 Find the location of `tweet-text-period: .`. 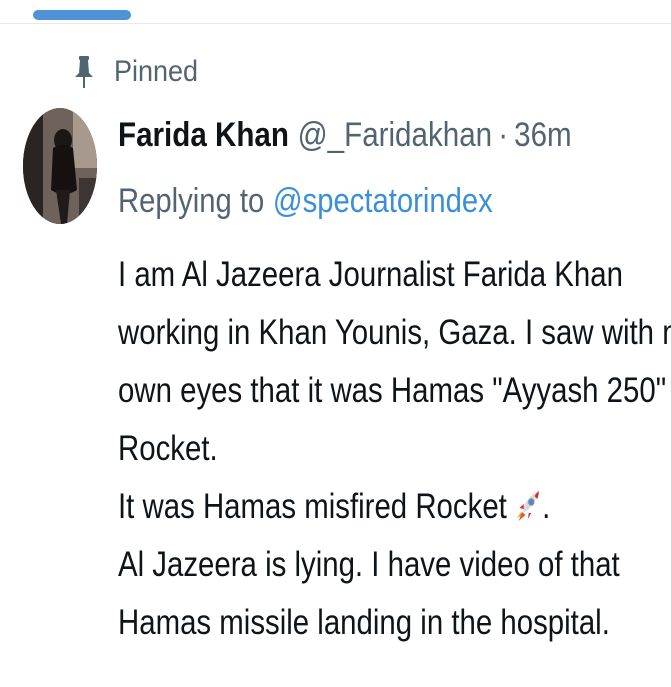

tweet-text-period: . is located at coordinates (546, 506).